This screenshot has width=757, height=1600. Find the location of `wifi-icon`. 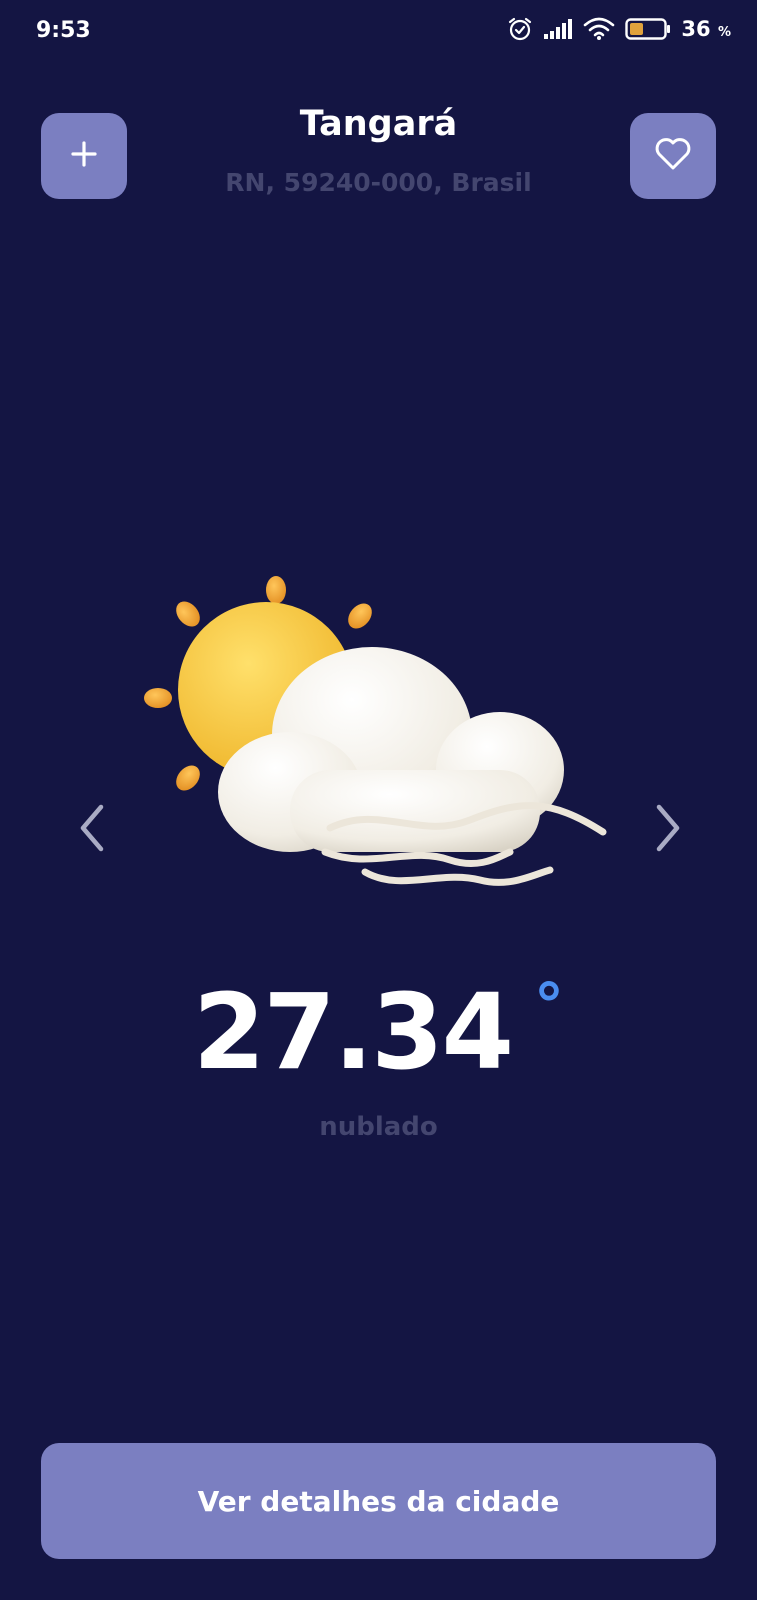

wifi-icon is located at coordinates (599, 29).